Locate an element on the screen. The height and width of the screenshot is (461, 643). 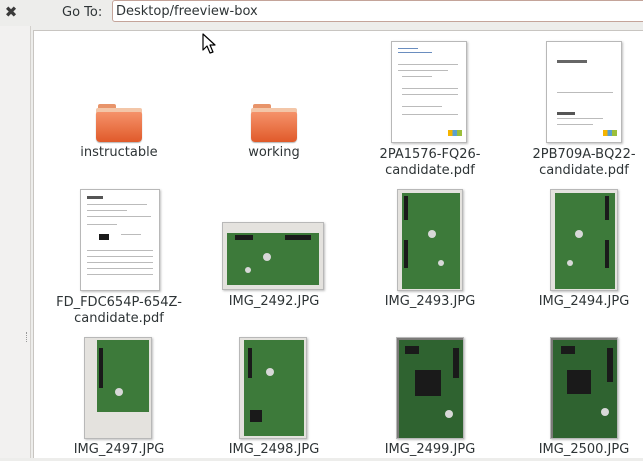
file-label: IMG_2497.JPG is located at coordinates (119, 449).